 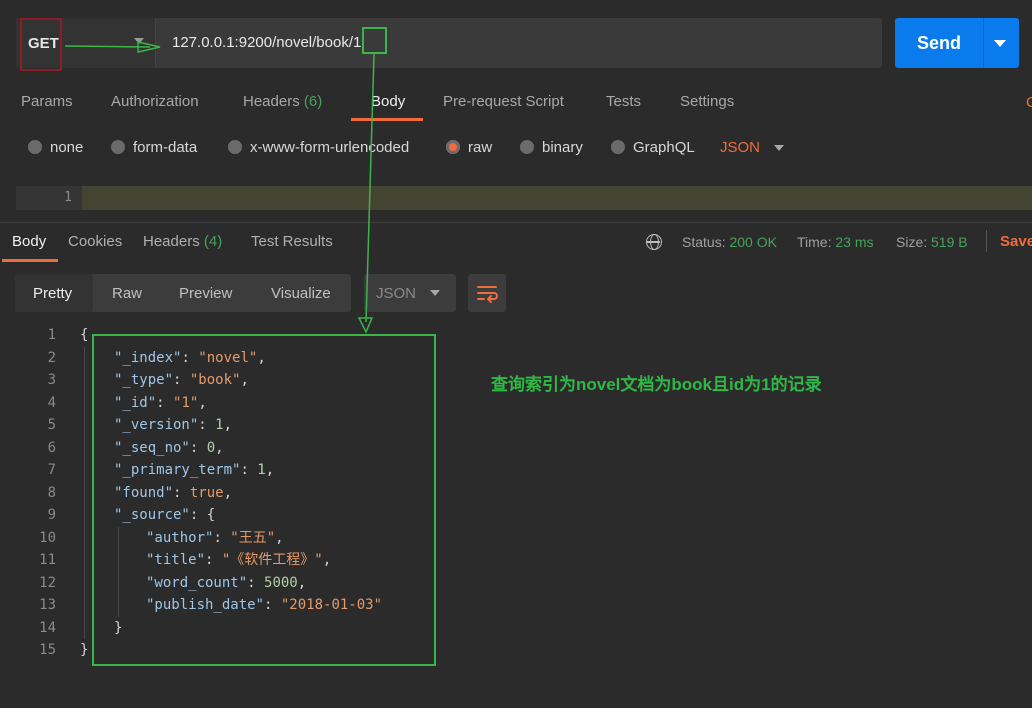 What do you see at coordinates (51, 492) in the screenshot?
I see `line-number: 8` at bounding box center [51, 492].